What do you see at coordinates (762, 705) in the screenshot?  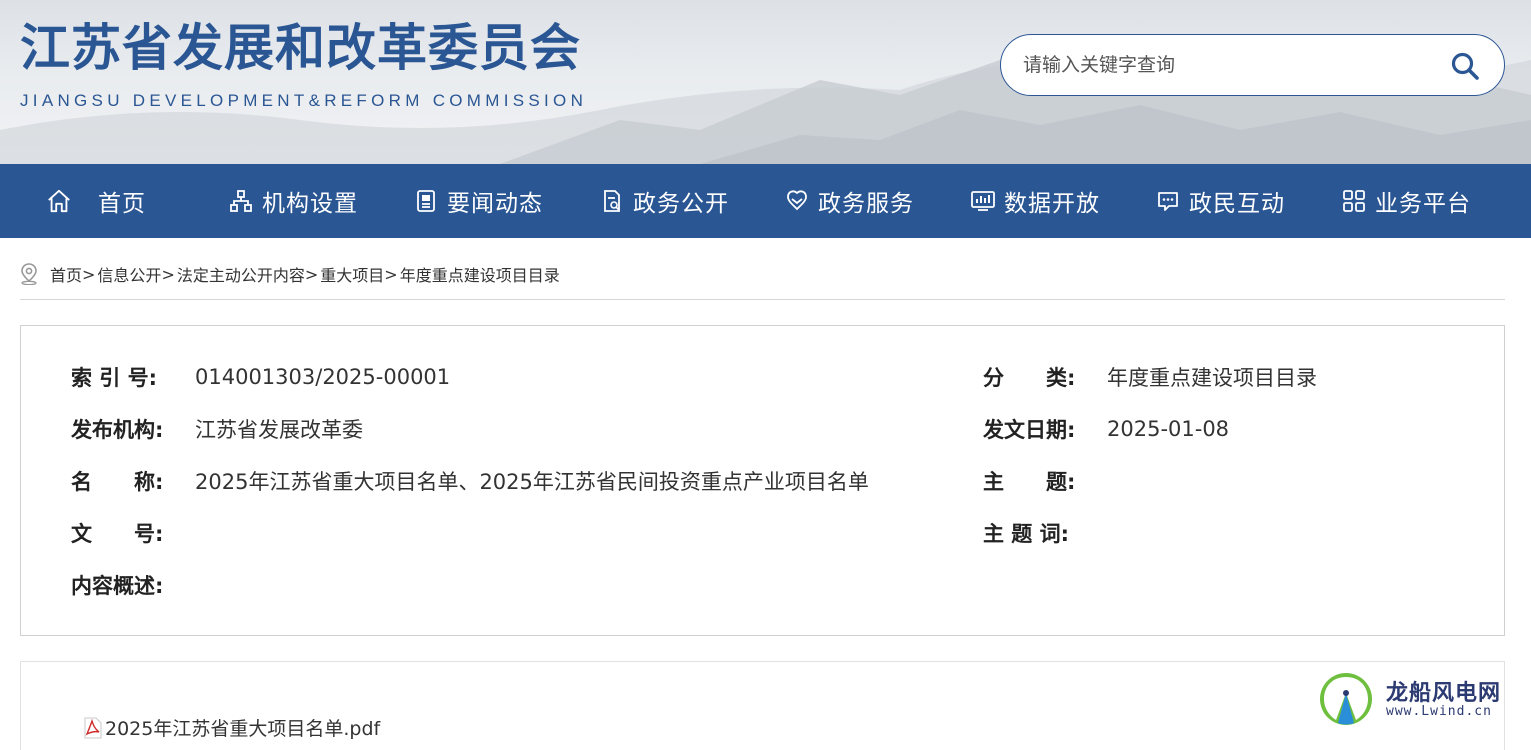 I see `attachment-panel: 2025年江苏省重大项目名单.pdf` at bounding box center [762, 705].